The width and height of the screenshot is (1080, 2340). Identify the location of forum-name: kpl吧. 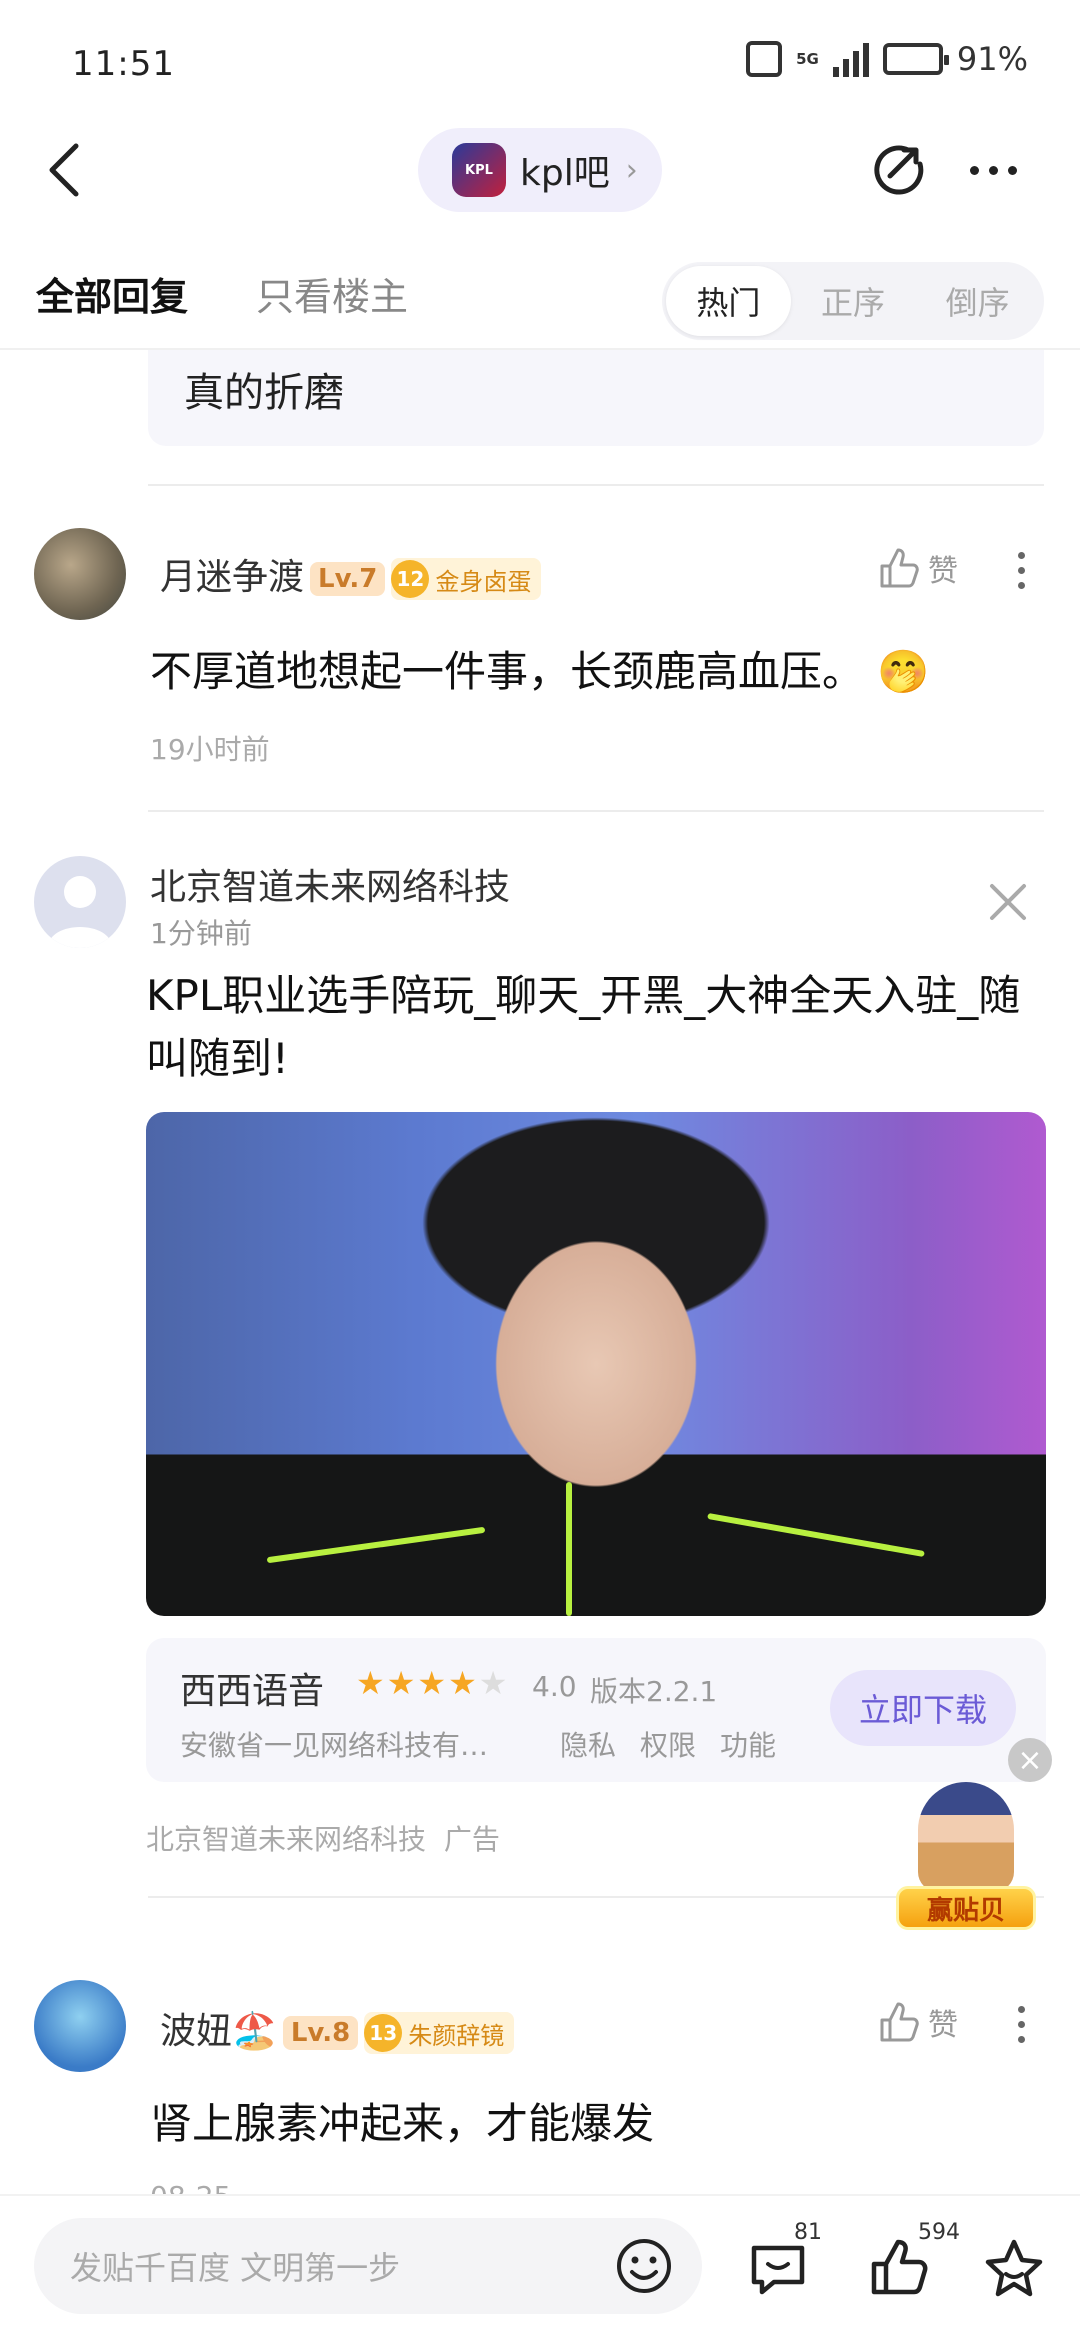
(565, 173).